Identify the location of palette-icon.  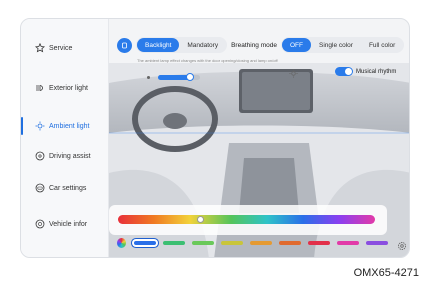
(122, 243).